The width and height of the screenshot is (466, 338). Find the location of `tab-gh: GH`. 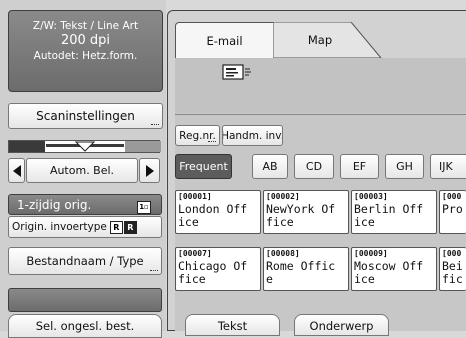

tab-gh: GH is located at coordinates (404, 166).